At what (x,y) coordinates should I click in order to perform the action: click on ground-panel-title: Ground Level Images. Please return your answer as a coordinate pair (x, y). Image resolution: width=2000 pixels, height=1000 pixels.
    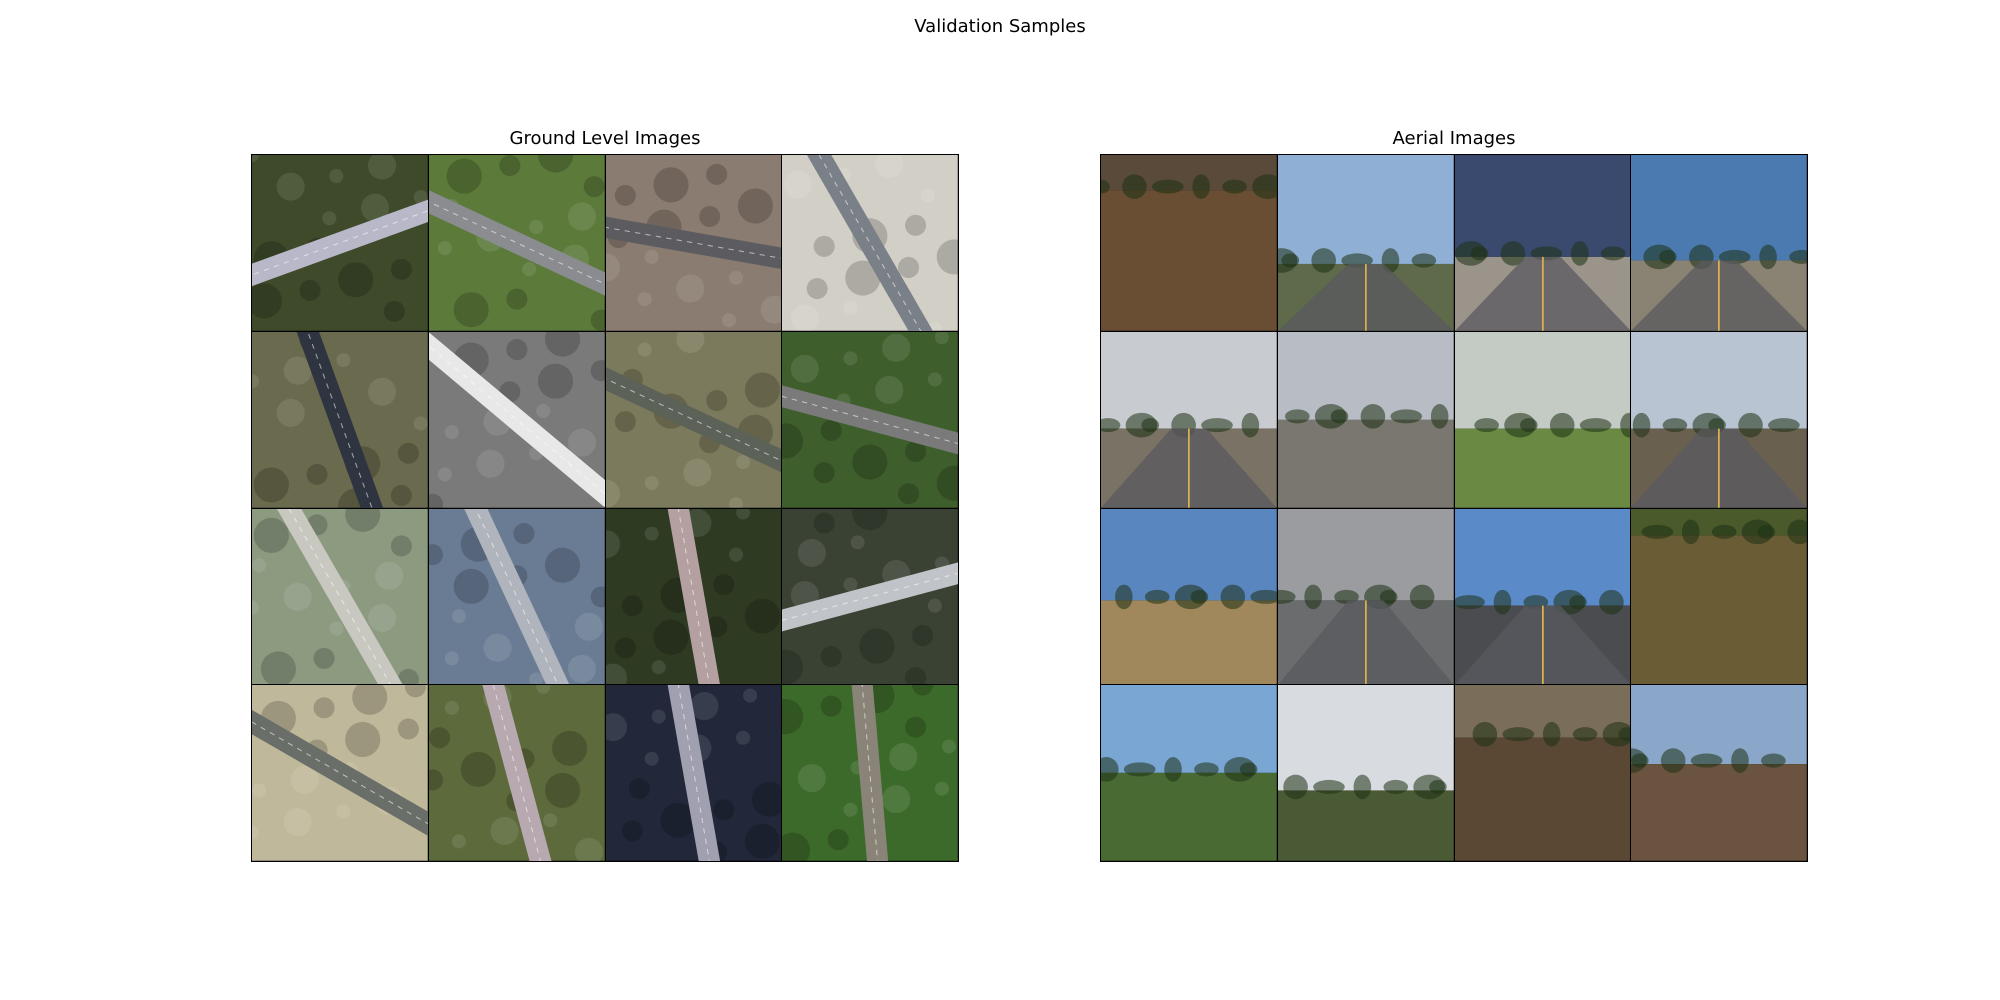
    Looking at the image, I should click on (605, 138).